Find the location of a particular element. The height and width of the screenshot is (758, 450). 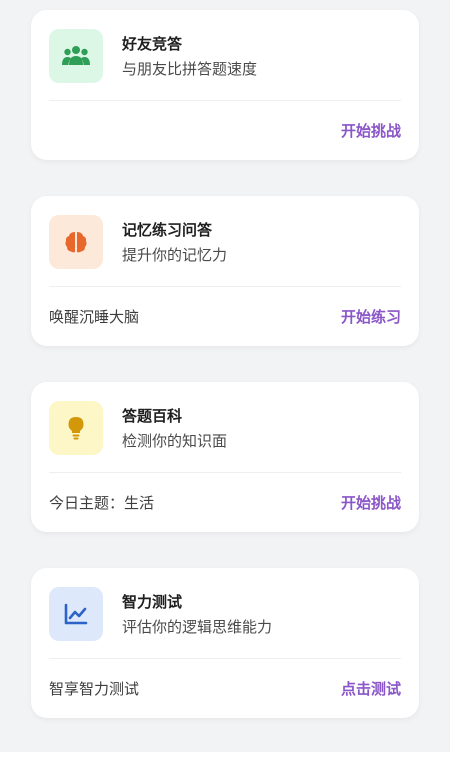

card-title: 记忆练习问答 is located at coordinates (167, 229).